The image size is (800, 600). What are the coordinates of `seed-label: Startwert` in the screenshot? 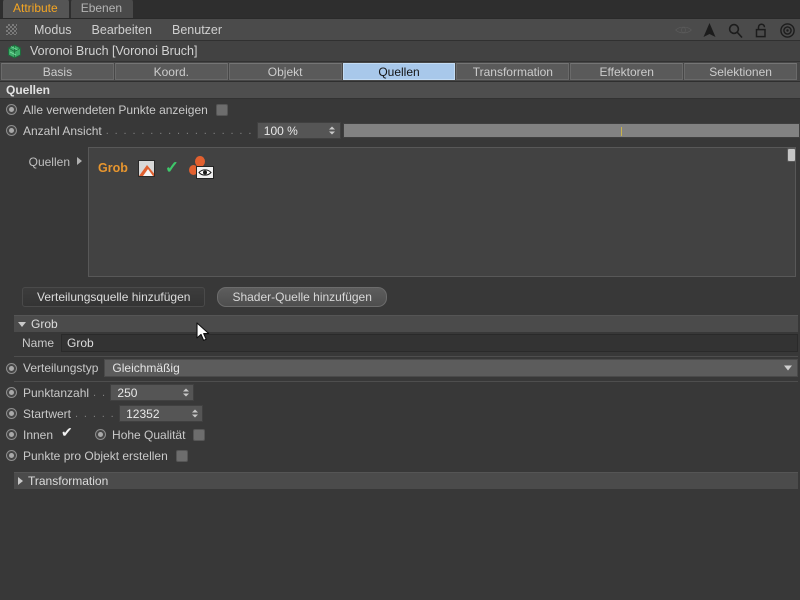 It's located at (47, 413).